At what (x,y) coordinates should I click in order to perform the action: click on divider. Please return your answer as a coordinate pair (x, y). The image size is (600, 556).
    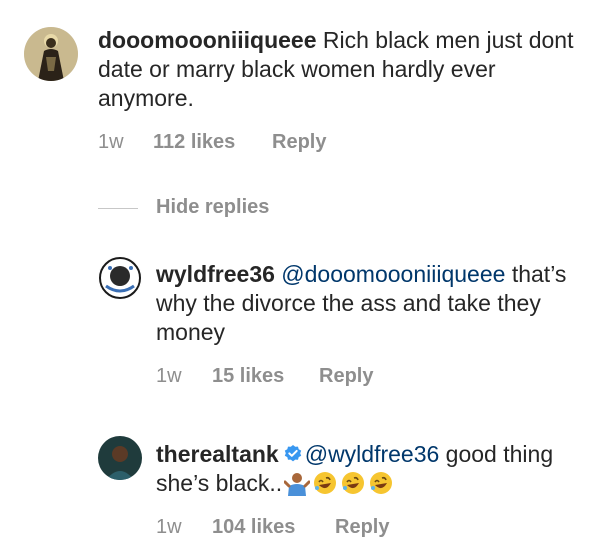
    Looking at the image, I should click on (118, 208).